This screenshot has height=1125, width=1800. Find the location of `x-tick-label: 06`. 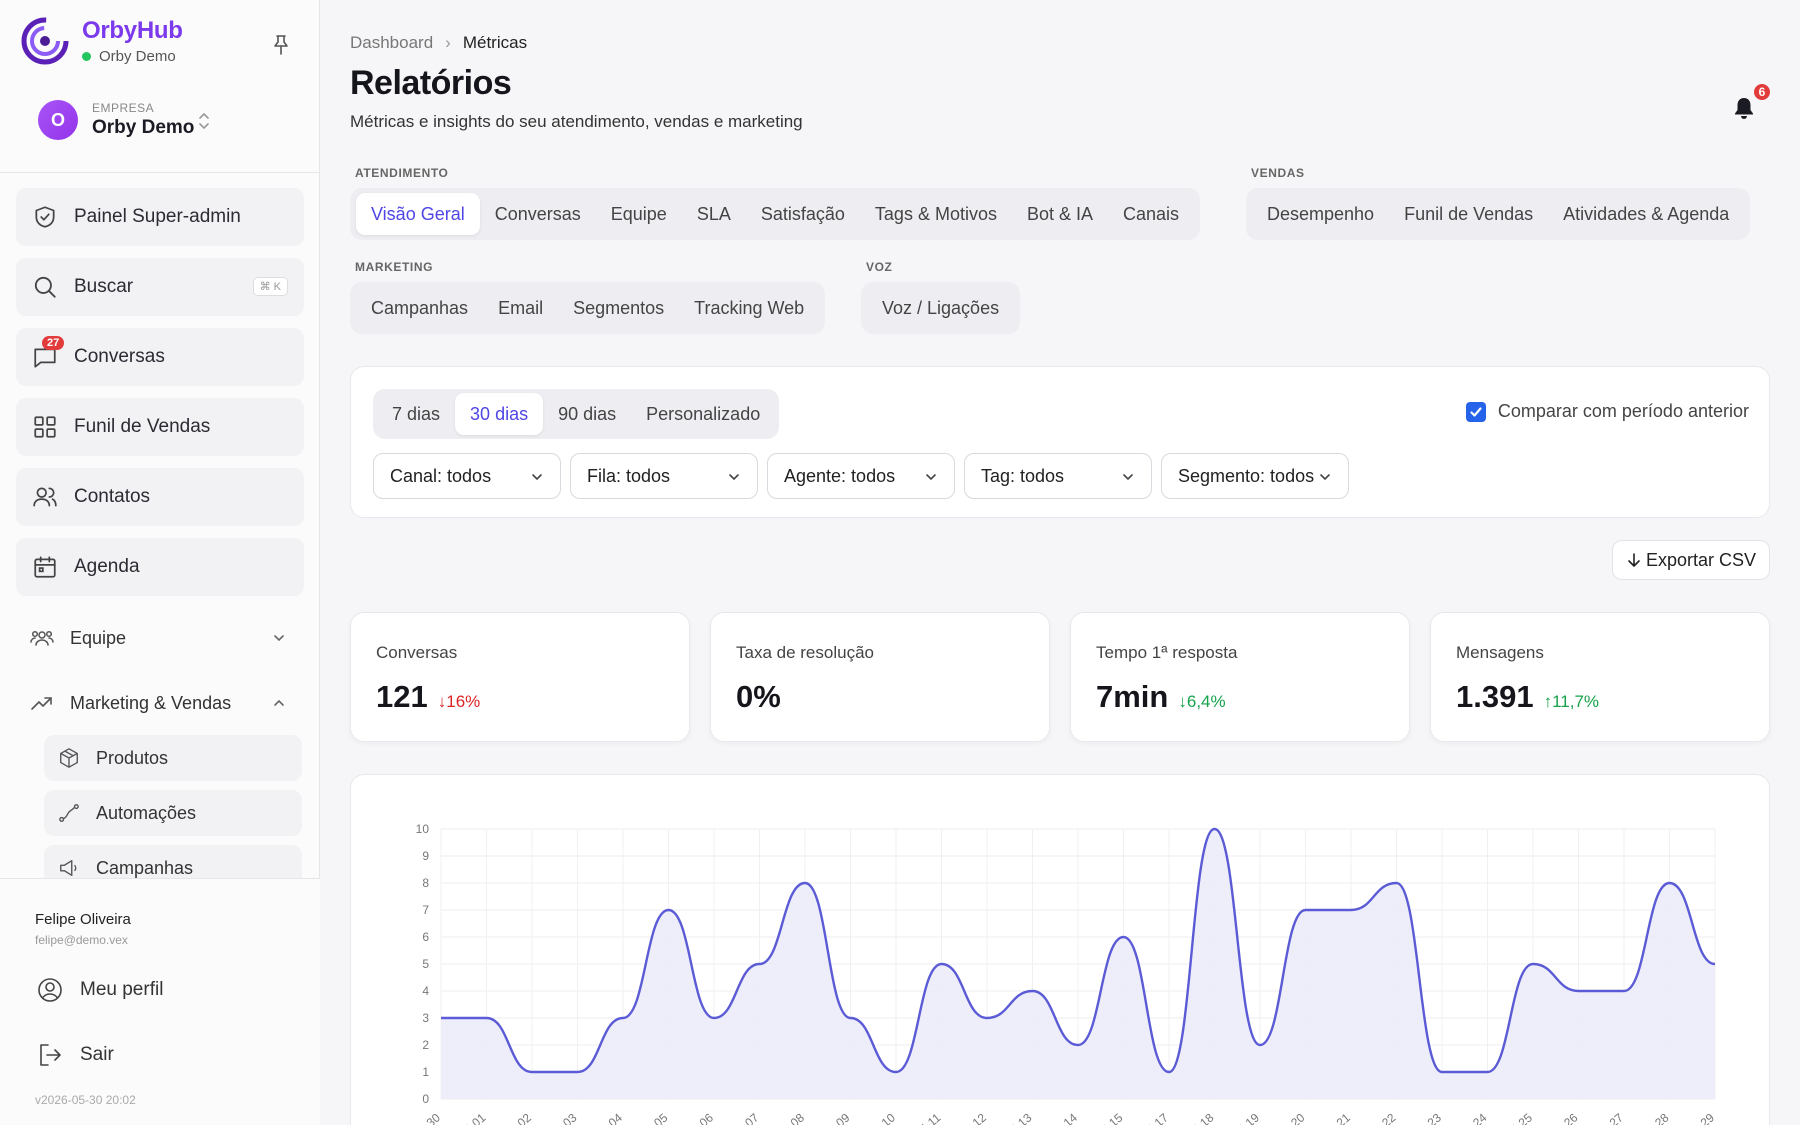

x-tick-label: 06 is located at coordinates (706, 1117).